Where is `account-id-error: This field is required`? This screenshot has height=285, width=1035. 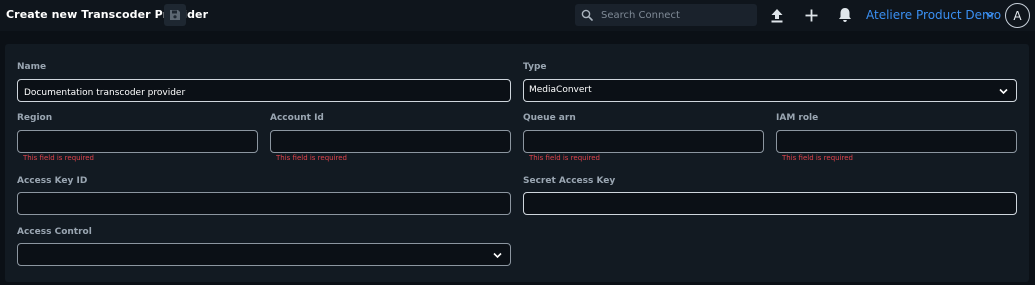 account-id-error: This field is required is located at coordinates (312, 158).